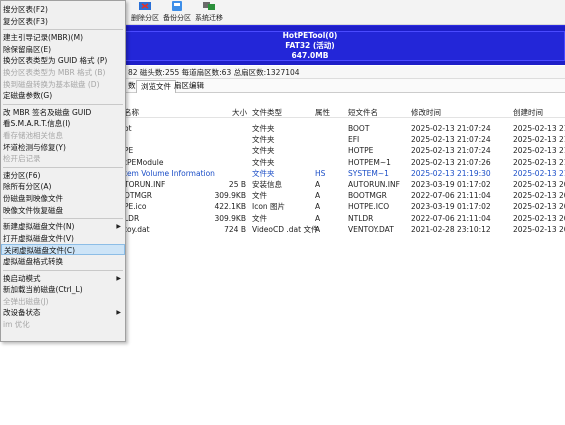  What do you see at coordinates (33, 135) in the screenshot?
I see `menu-item-label: 看存储池相关信息` at bounding box center [33, 135].